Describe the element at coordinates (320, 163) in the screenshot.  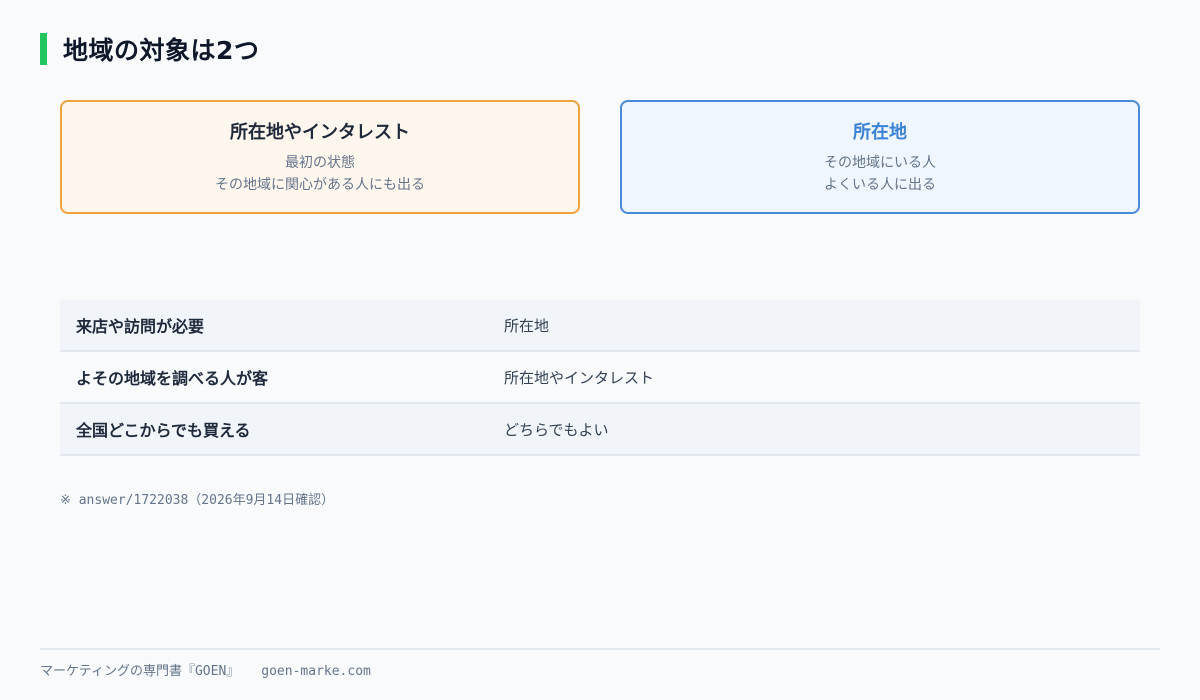
I see `card-description-line: 最初の状態` at that location.